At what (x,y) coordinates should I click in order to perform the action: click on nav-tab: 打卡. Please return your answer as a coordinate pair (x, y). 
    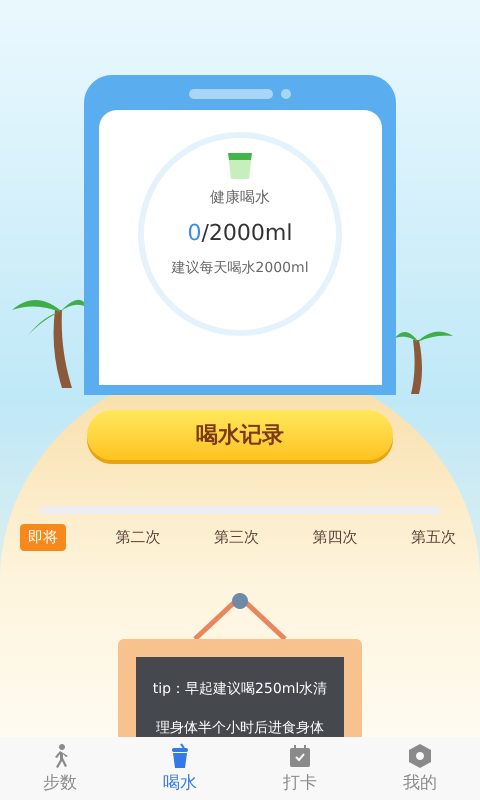
    Looking at the image, I should click on (300, 768).